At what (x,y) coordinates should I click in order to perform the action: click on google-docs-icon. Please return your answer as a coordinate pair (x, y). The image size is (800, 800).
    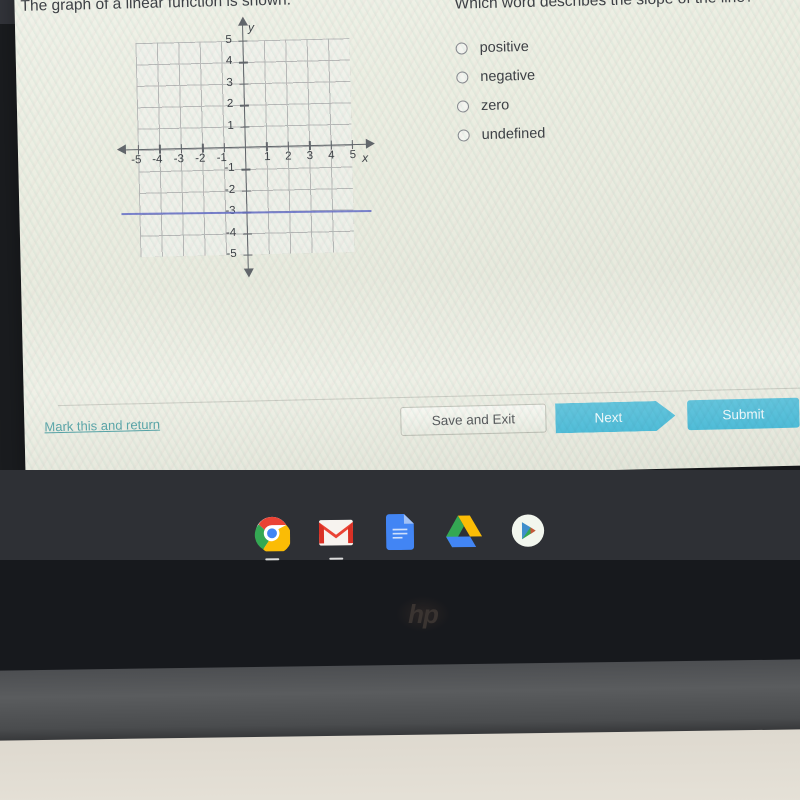
    Looking at the image, I should click on (400, 532).